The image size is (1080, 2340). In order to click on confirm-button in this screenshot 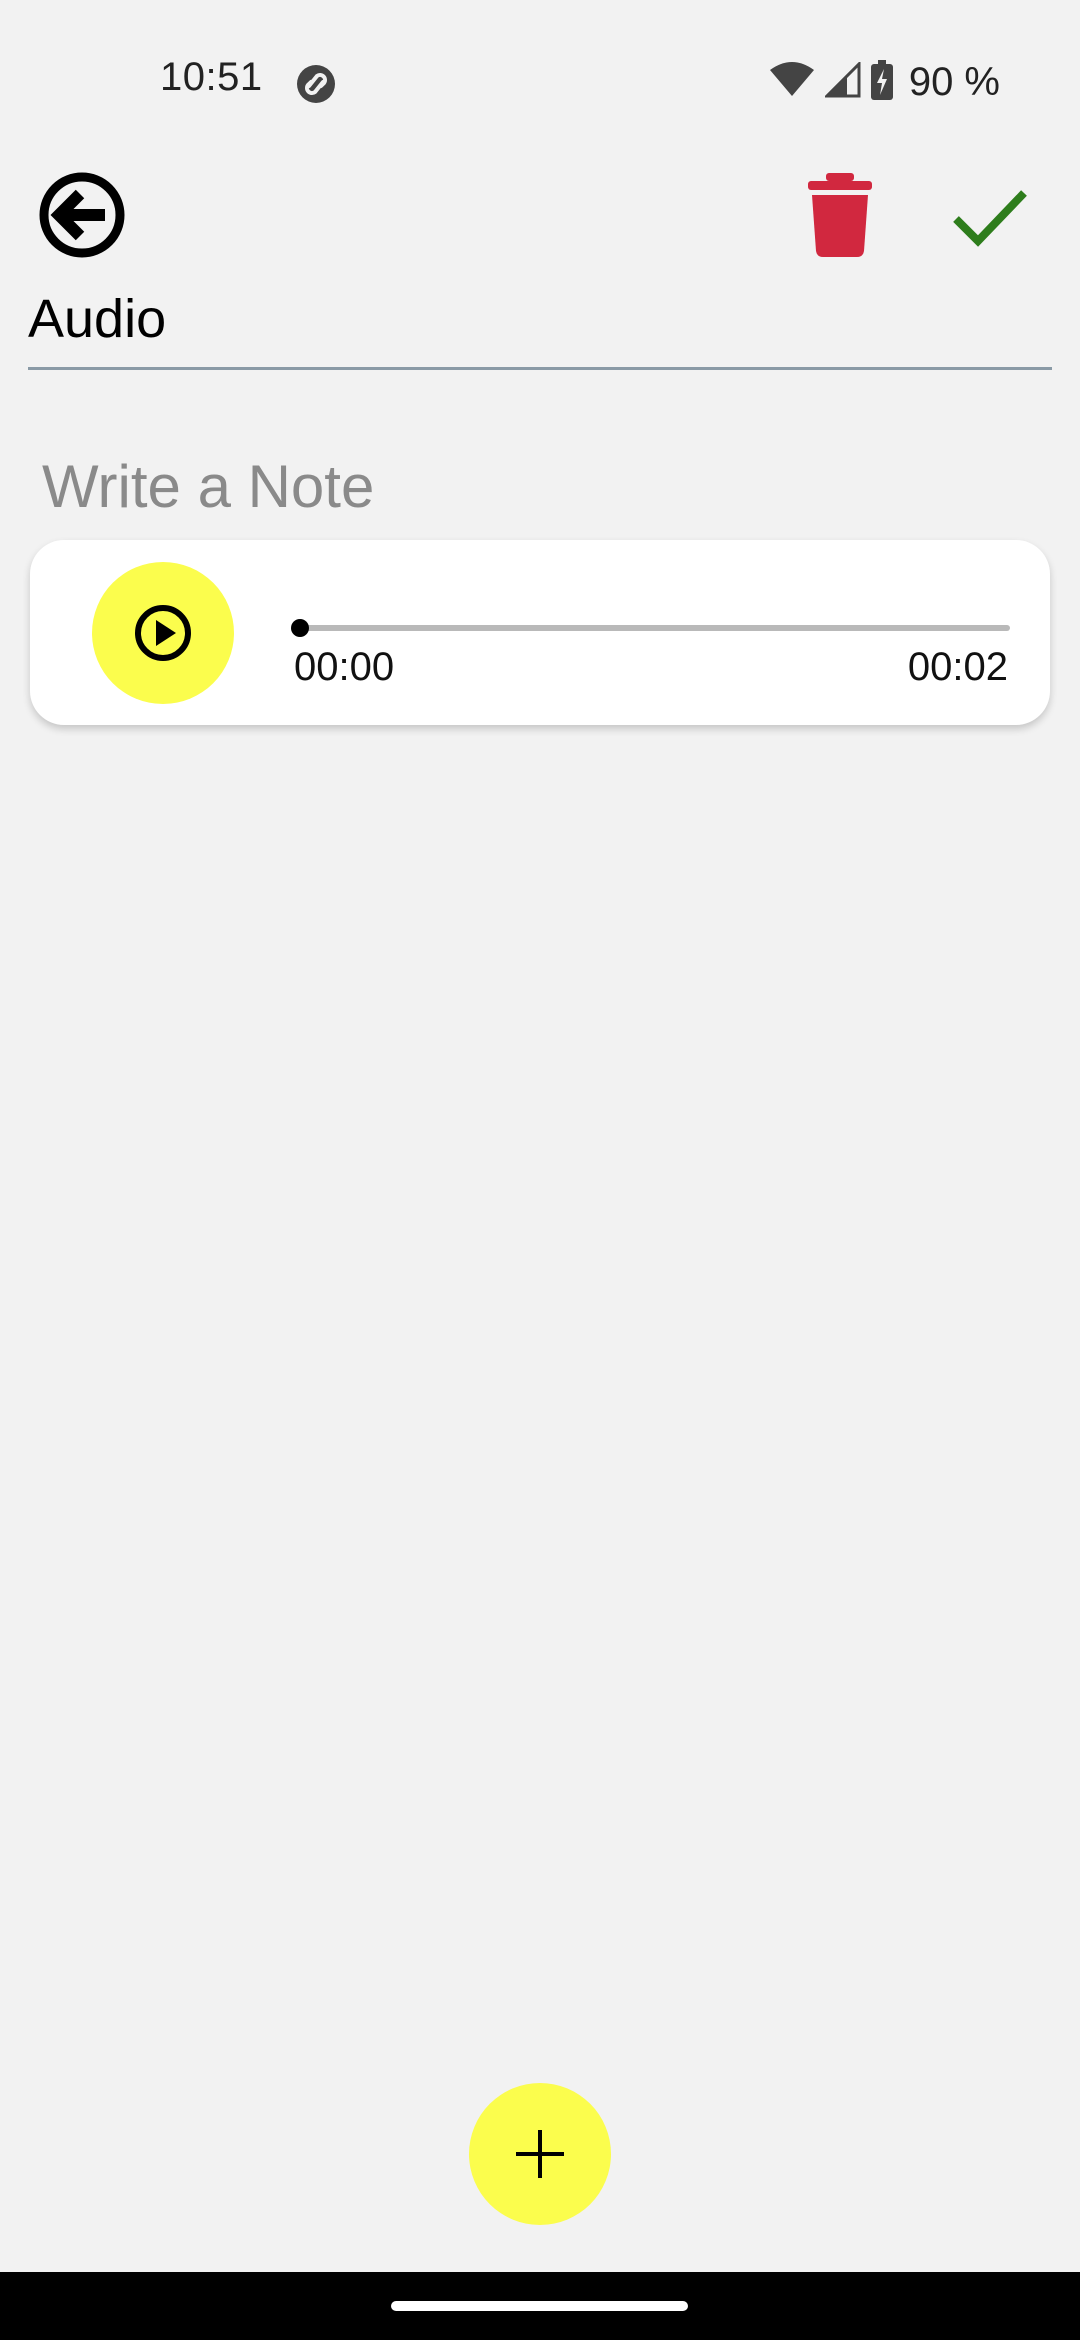, I will do `click(990, 217)`.